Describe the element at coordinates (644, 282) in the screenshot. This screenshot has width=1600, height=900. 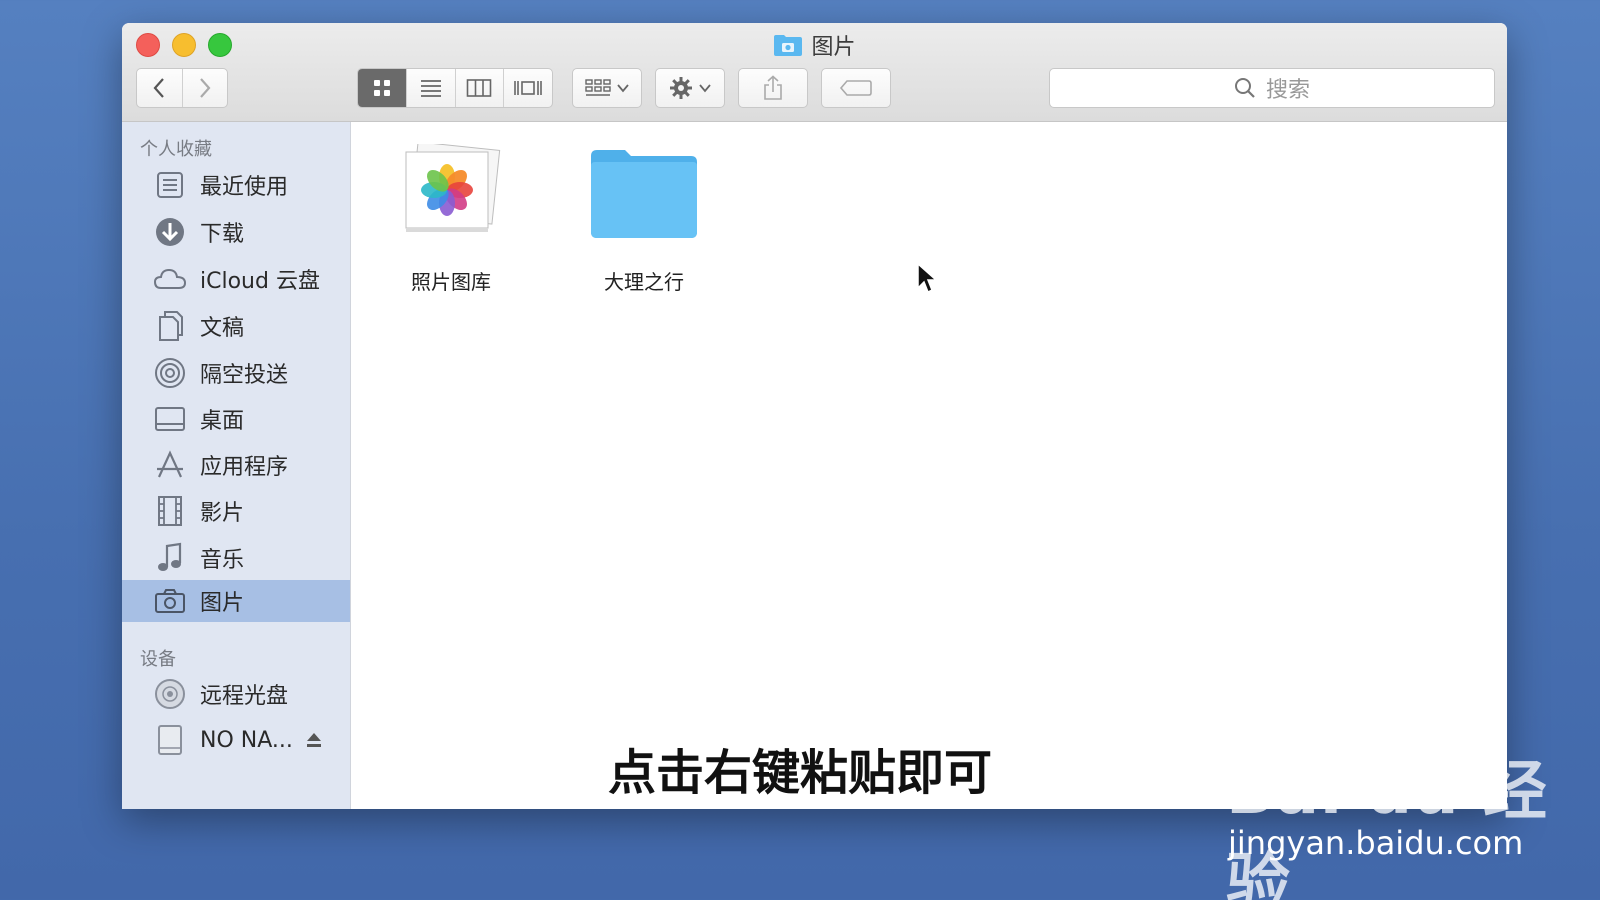
I see `file-label: 大理之行` at that location.